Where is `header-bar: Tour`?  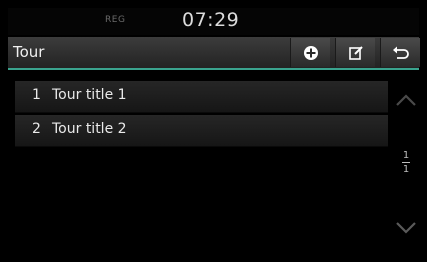 header-bar: Tour is located at coordinates (214, 53).